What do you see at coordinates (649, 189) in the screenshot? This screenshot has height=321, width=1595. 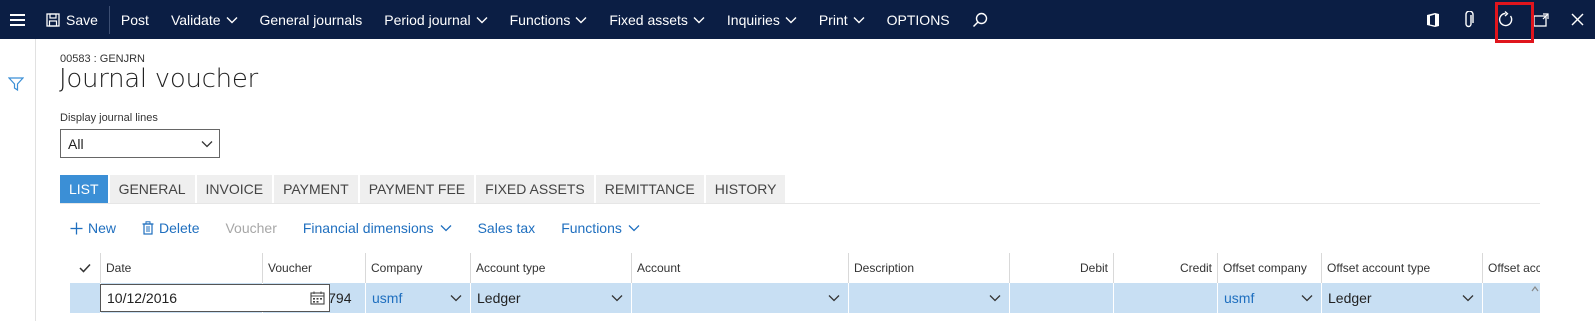 I see `tab-remittance: REMITTANCE` at bounding box center [649, 189].